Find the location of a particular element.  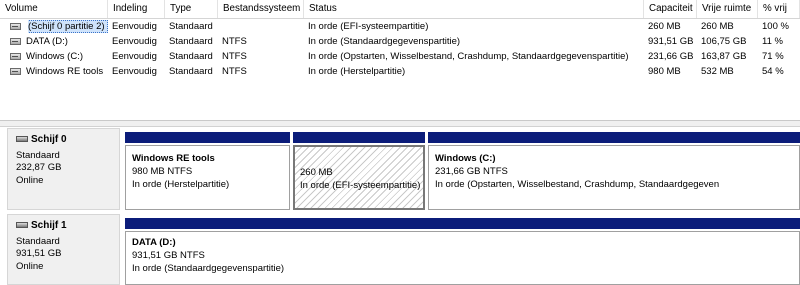

column-header-percent-free: % vrij is located at coordinates (779, 9).